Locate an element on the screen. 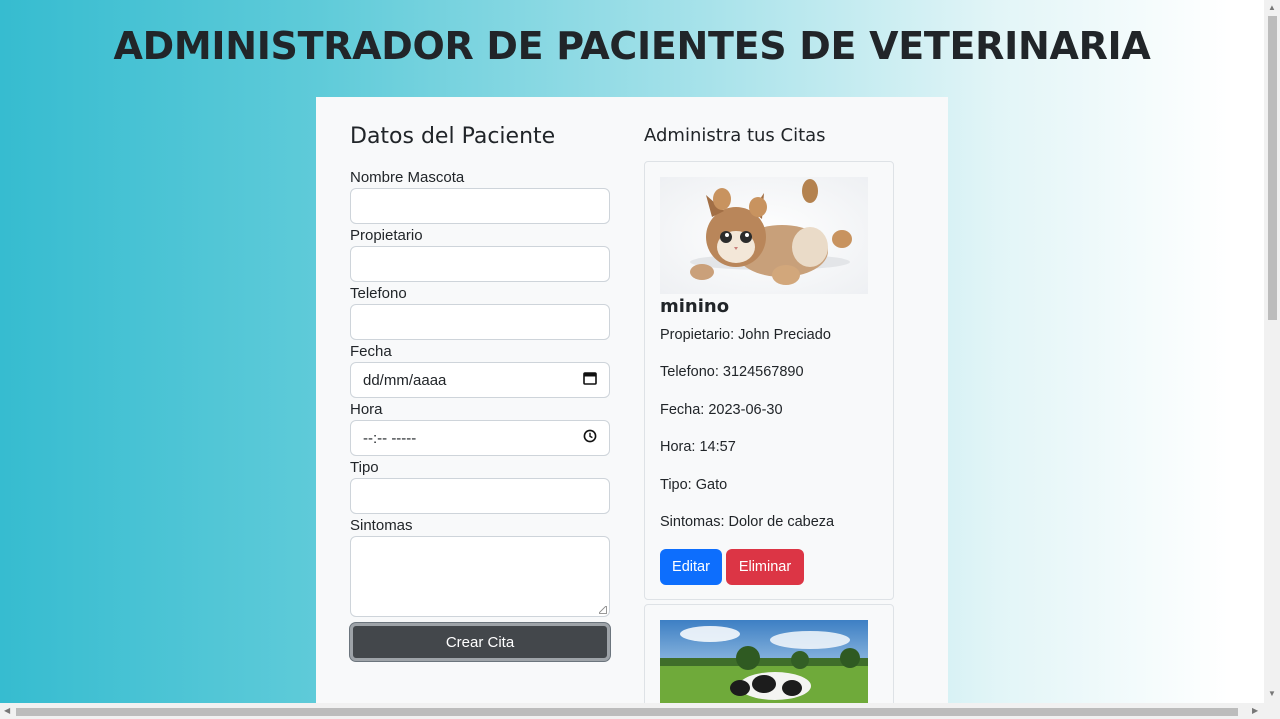 The height and width of the screenshot is (719, 1280). scroll-up-icon: ▲ is located at coordinates (1272, 8).